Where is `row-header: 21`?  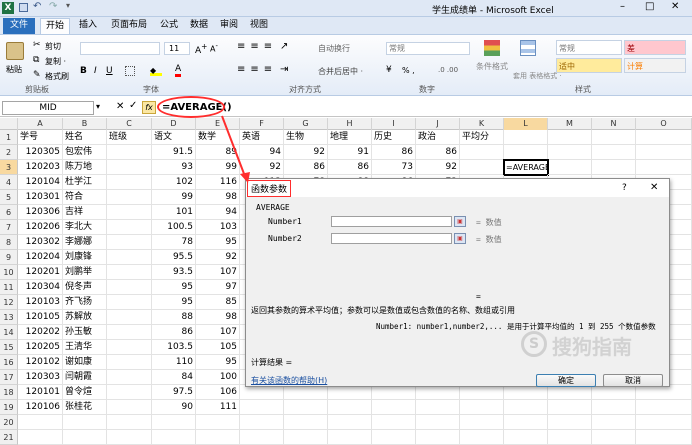
row-header: 21 is located at coordinates (9, 437).